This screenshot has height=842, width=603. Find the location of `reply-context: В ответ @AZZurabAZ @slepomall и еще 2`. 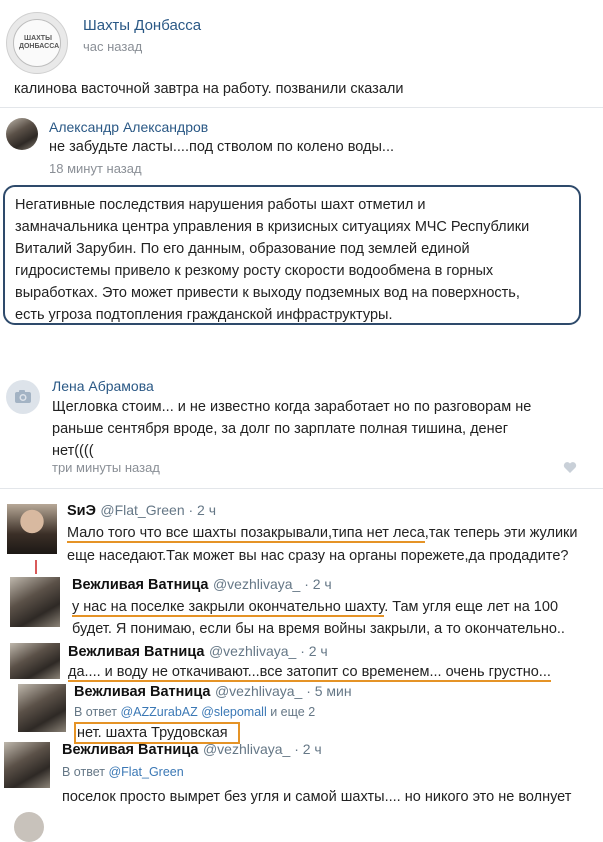

reply-context: В ответ @AZZurabAZ @slepomall и еще 2 is located at coordinates (194, 712).